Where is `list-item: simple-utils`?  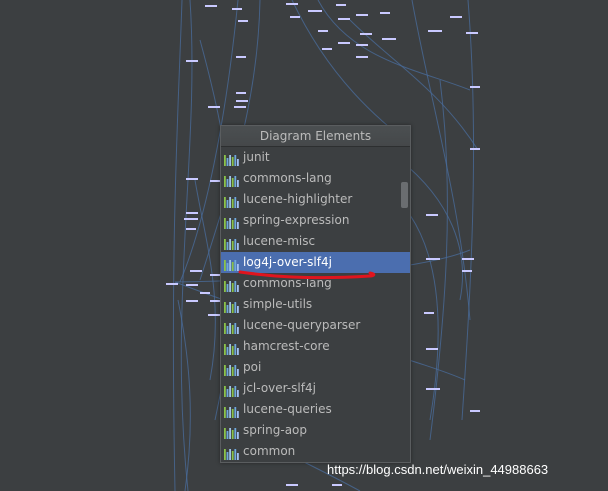 list-item: simple-utils is located at coordinates (315, 304).